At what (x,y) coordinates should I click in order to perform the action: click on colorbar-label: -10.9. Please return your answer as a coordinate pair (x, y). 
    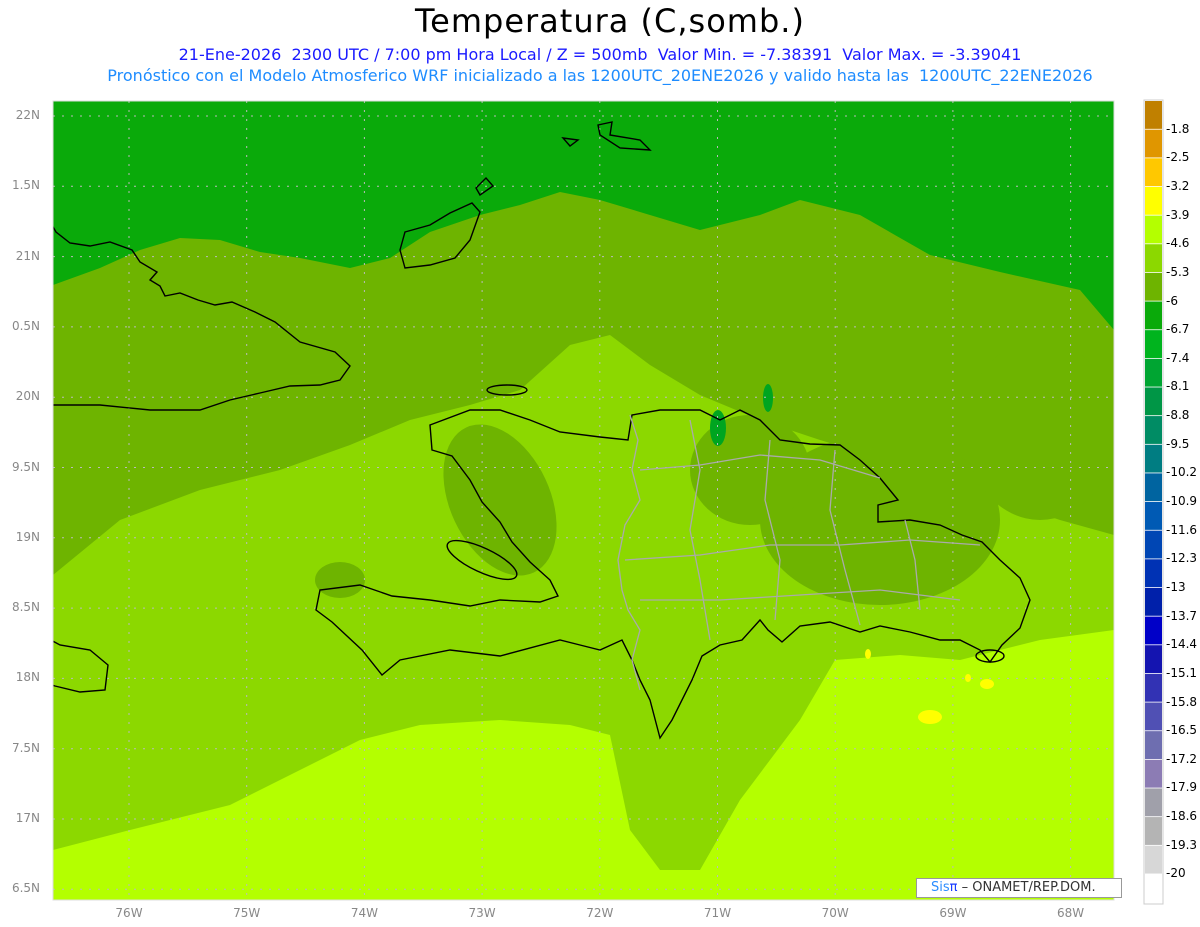
    Looking at the image, I should click on (1182, 501).